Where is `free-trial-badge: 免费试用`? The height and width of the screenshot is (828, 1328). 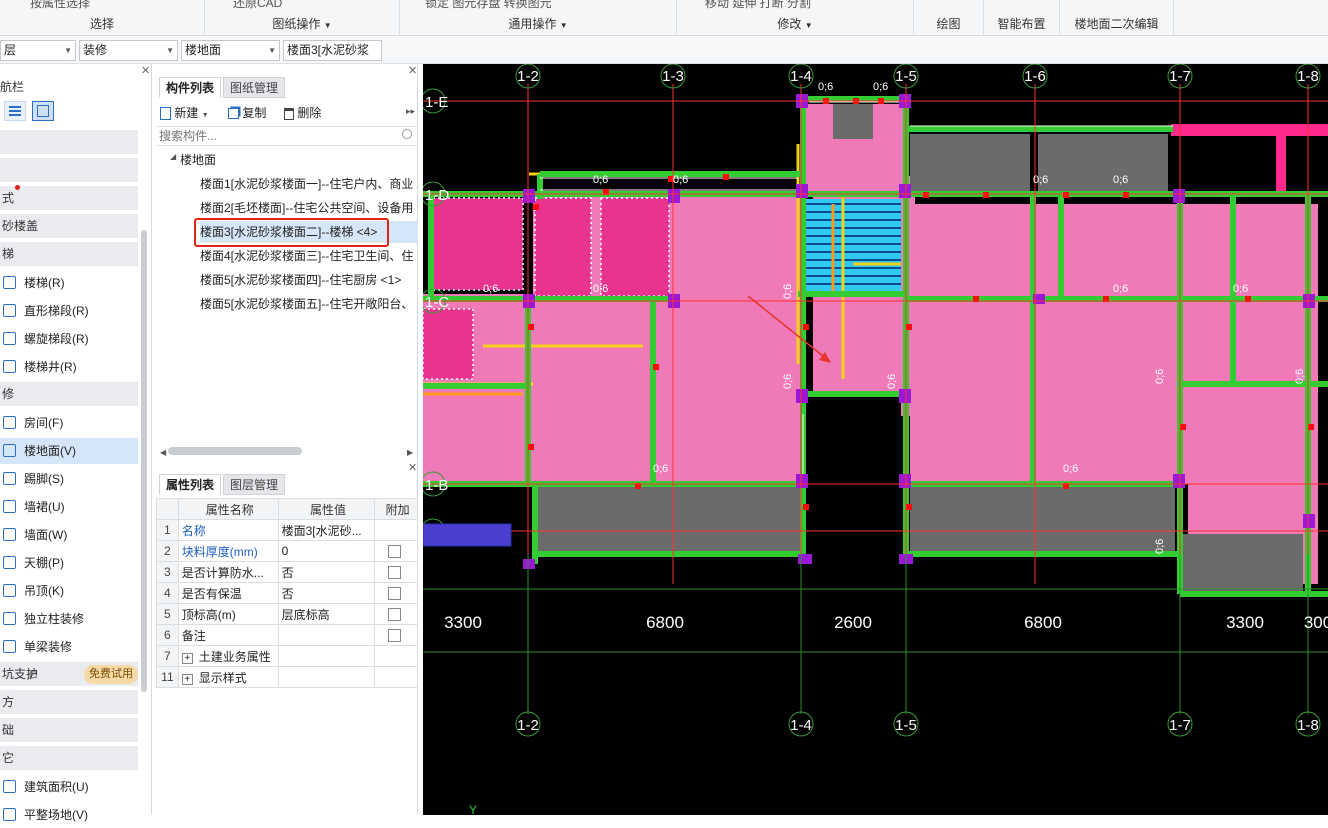 free-trial-badge: 免费试用 is located at coordinates (111, 674).